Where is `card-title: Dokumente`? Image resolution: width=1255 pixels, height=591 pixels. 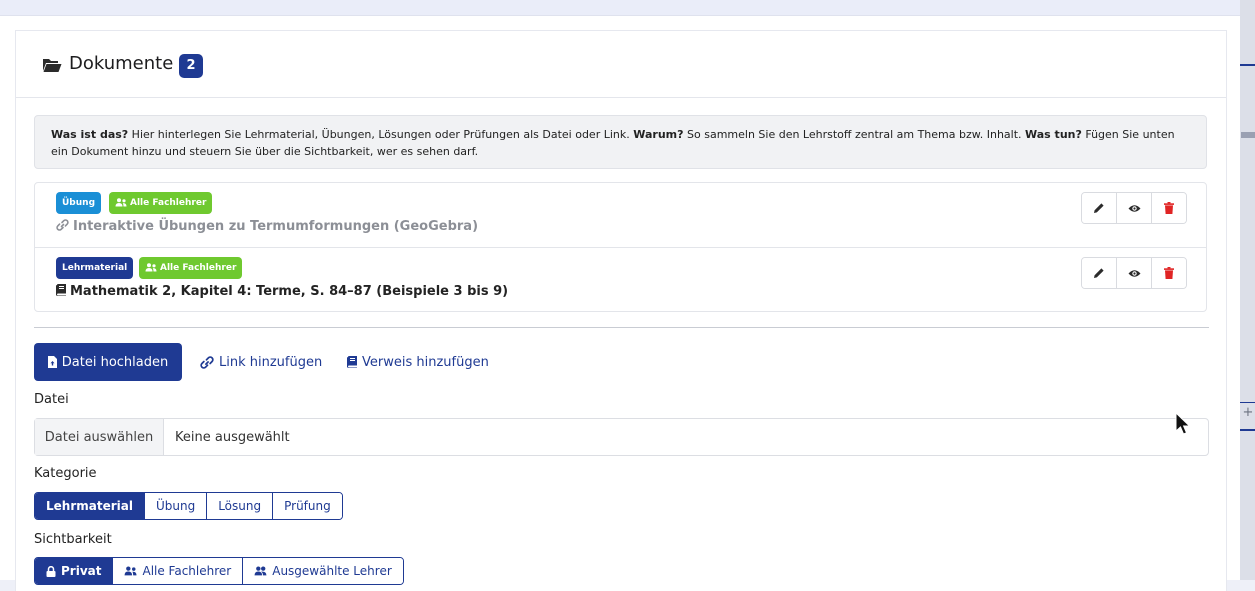 card-title: Dokumente is located at coordinates (121, 63).